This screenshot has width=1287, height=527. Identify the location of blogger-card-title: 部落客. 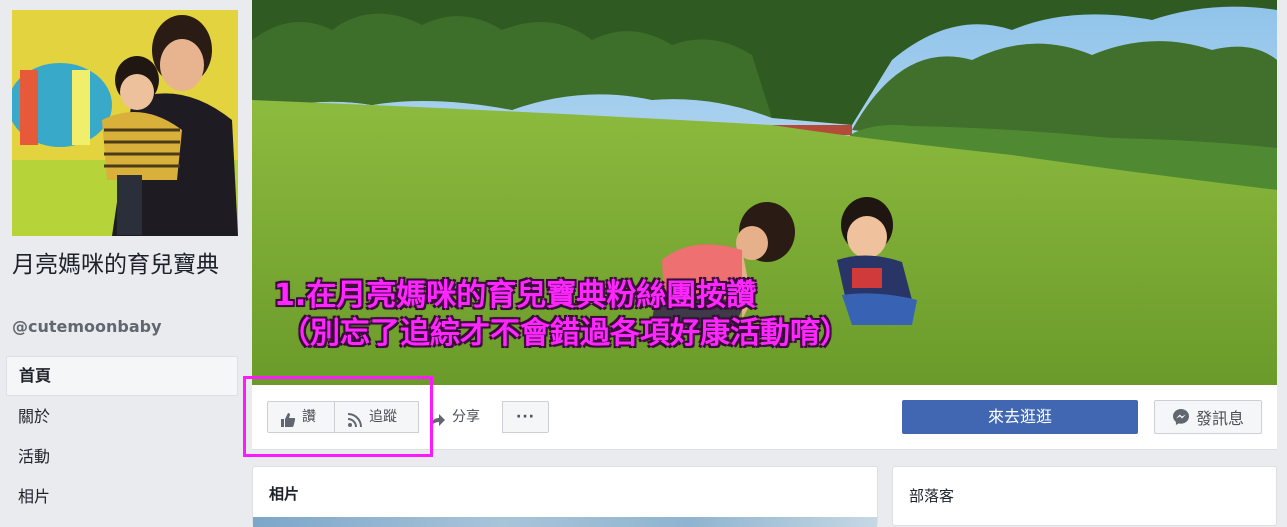
(932, 496).